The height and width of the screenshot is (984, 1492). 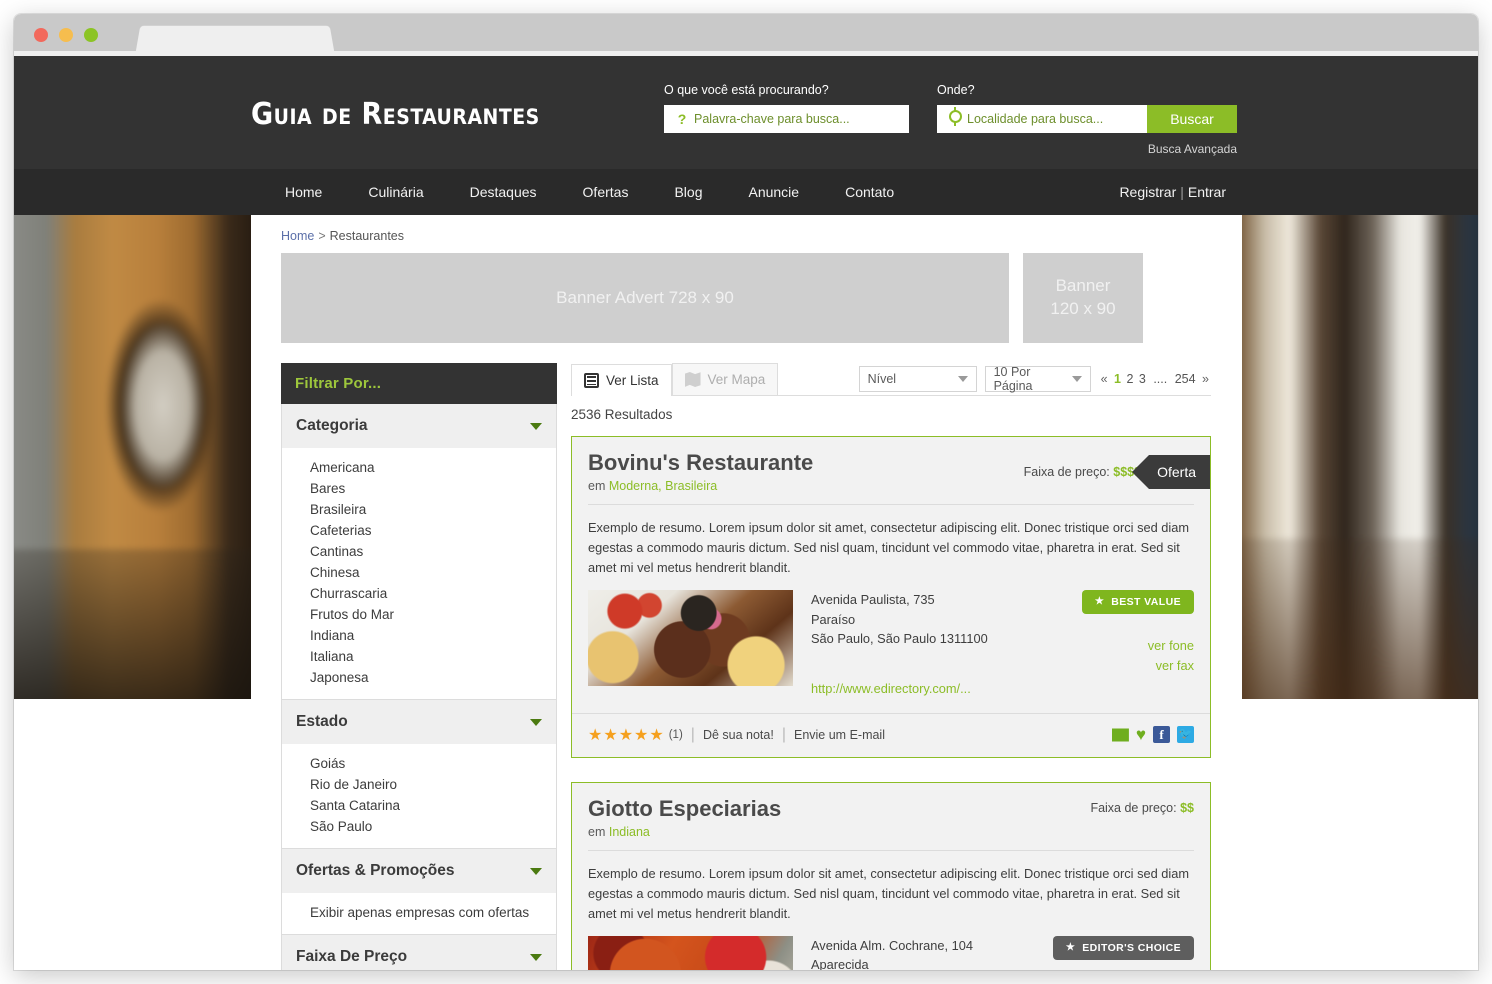 What do you see at coordinates (621, 380) in the screenshot?
I see `tab-view-list: Ver Lista` at bounding box center [621, 380].